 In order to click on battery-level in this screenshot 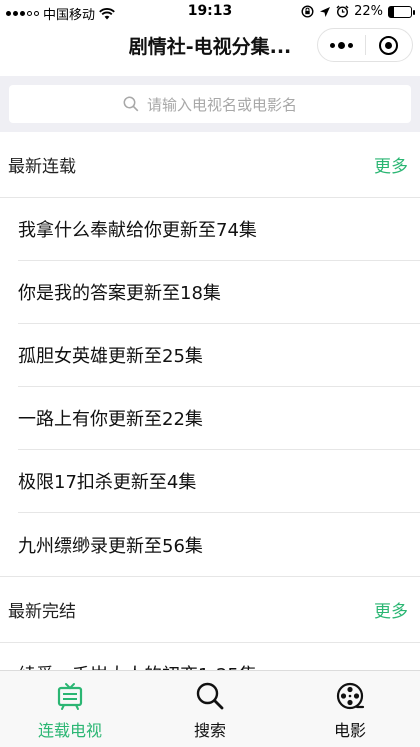, I will do `click(391, 11)`.